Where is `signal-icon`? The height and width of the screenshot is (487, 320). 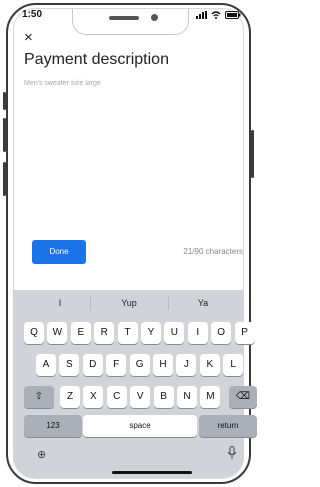 signal-icon is located at coordinates (201, 14).